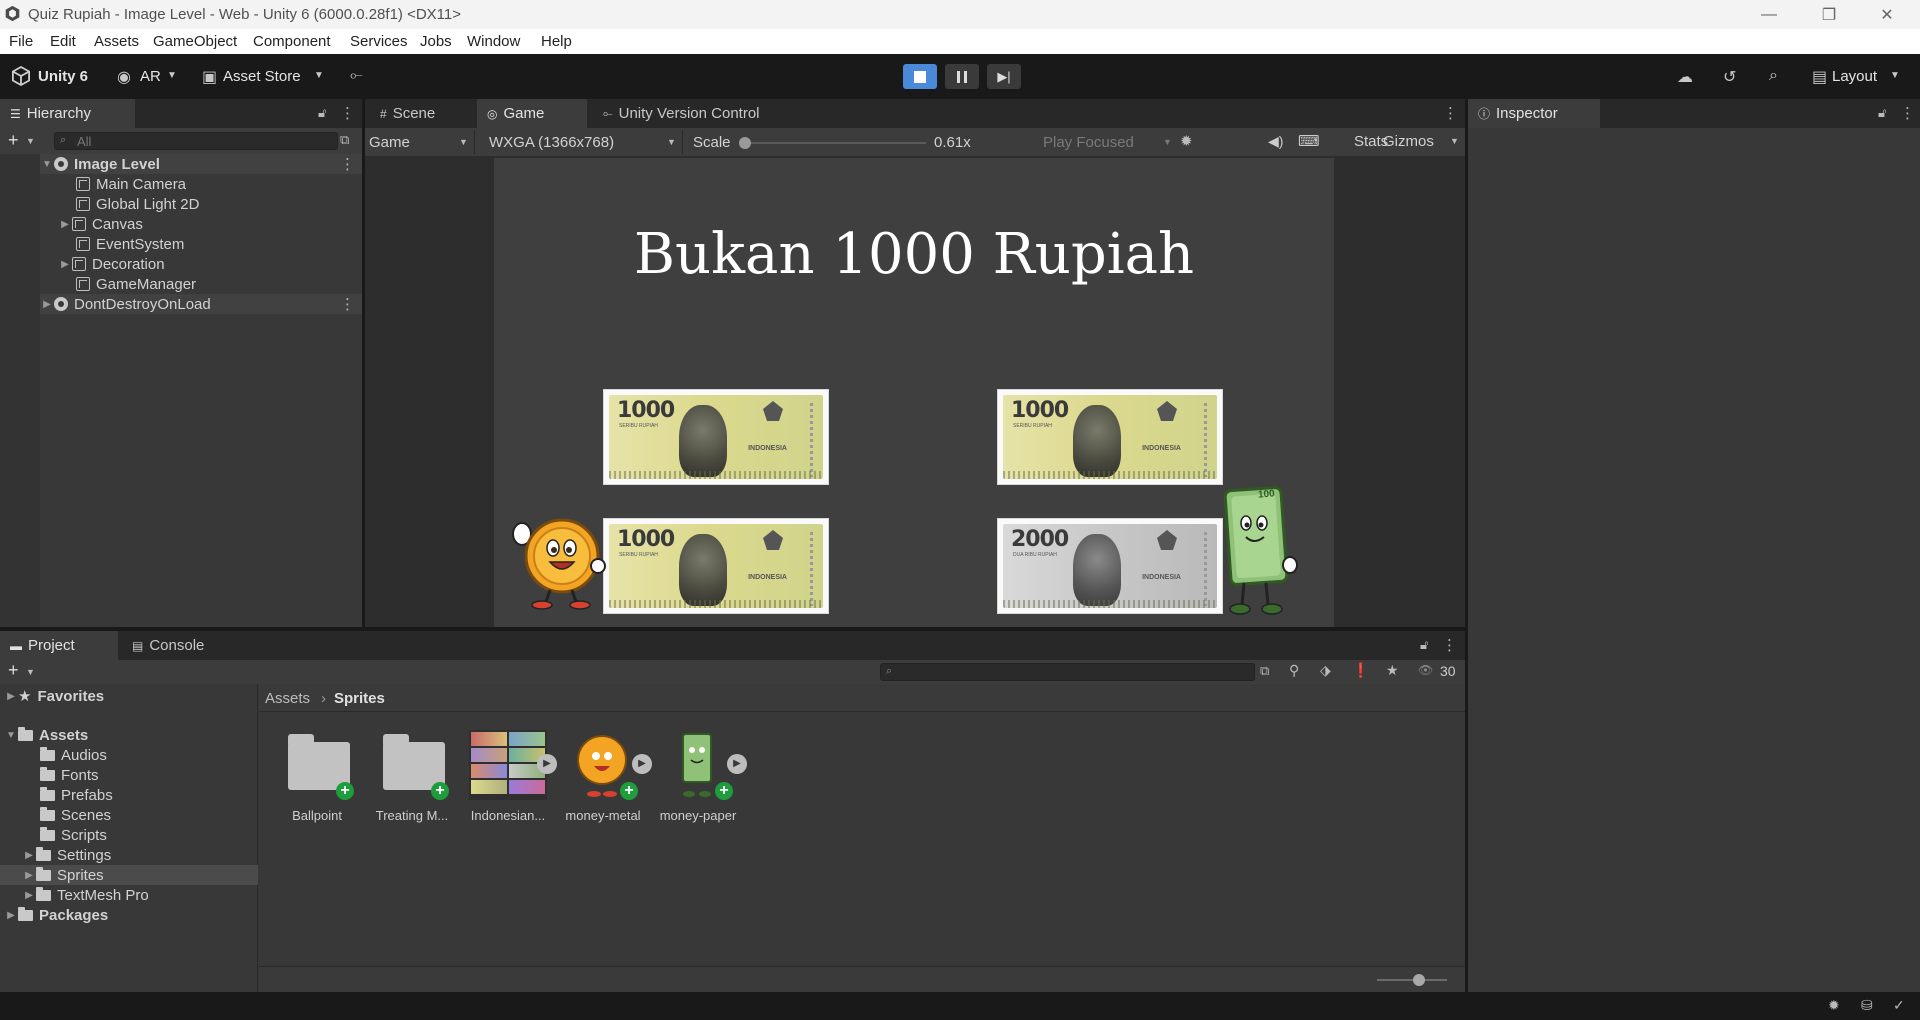 The height and width of the screenshot is (1020, 1920). What do you see at coordinates (583, 142) in the screenshot?
I see `resolution-dropdown: WXGA (1366x768) ▼` at bounding box center [583, 142].